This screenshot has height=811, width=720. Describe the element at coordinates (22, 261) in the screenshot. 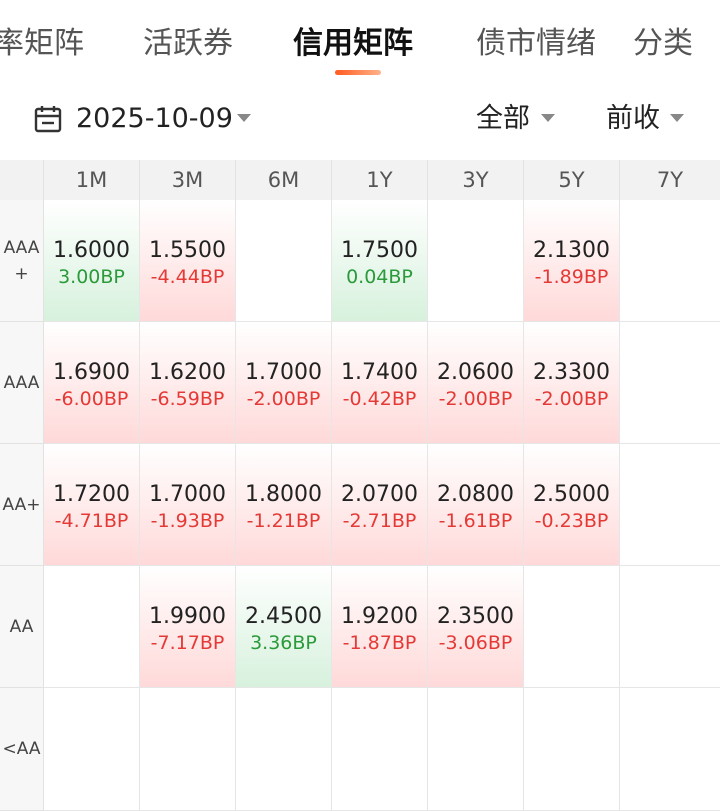

I see `row-label-aaa-plus: AAA +` at that location.